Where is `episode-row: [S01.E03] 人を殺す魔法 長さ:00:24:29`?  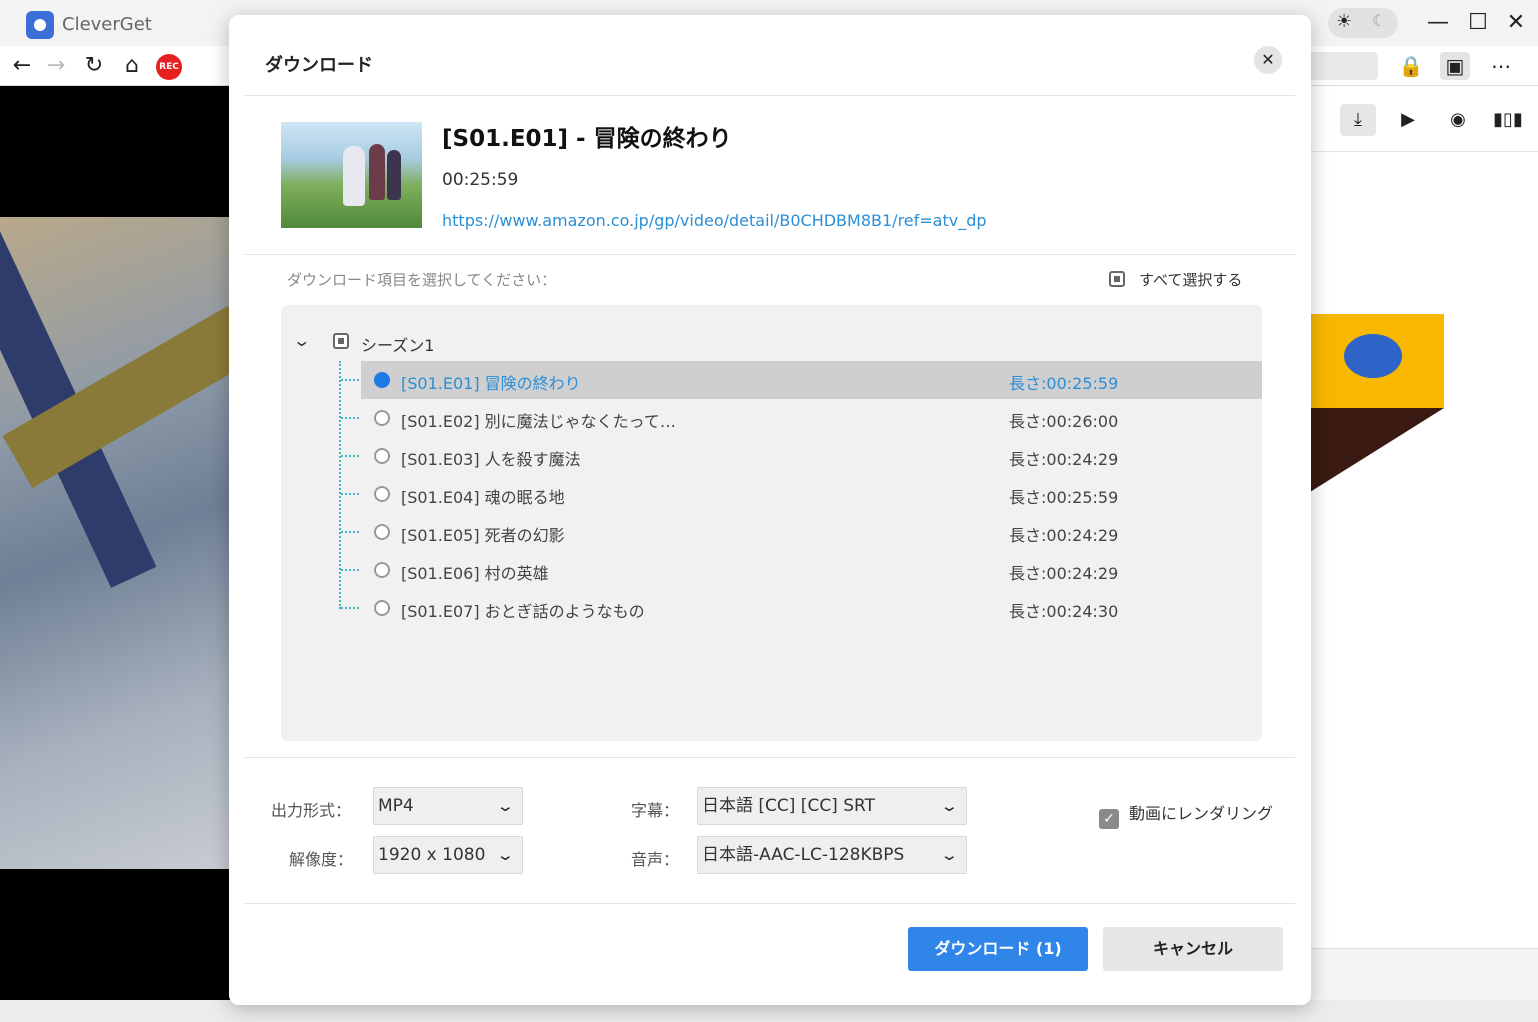 episode-row: [S01.E03] 人を殺す魔法 長さ:00:24:29 is located at coordinates (801, 456).